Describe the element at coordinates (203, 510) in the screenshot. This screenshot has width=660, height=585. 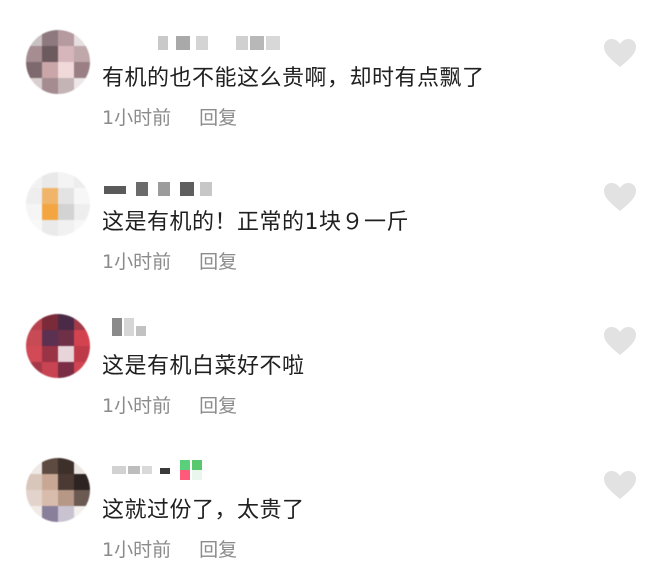
I see `comment-text: 这就过份了，太贵了` at that location.